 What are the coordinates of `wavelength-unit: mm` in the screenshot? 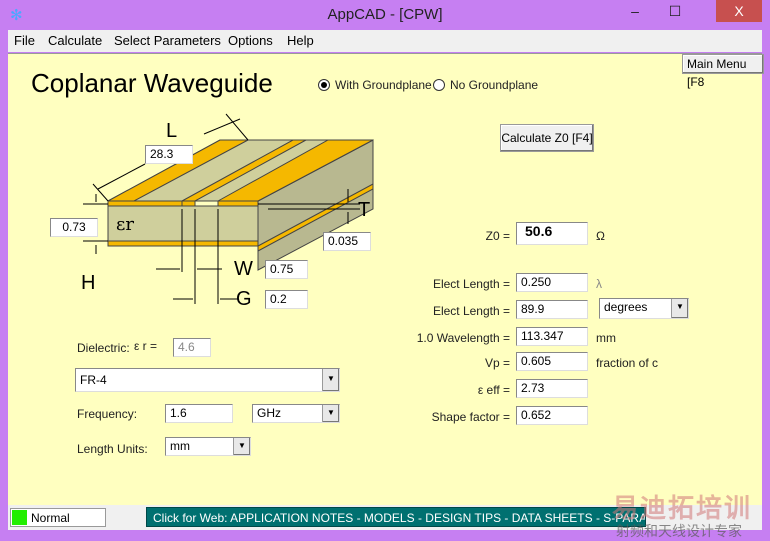 It's located at (606, 338).